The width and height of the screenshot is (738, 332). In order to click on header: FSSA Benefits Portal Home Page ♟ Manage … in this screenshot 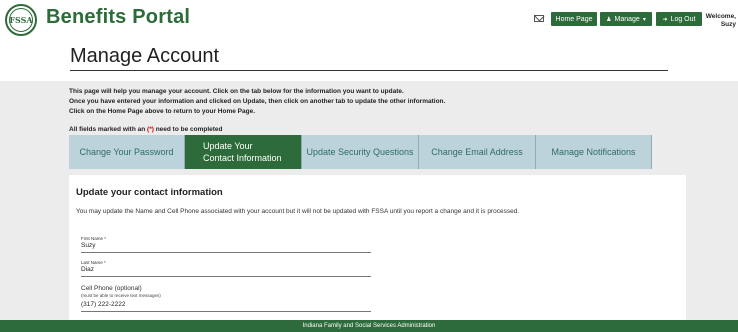, I will do `click(369, 19)`.